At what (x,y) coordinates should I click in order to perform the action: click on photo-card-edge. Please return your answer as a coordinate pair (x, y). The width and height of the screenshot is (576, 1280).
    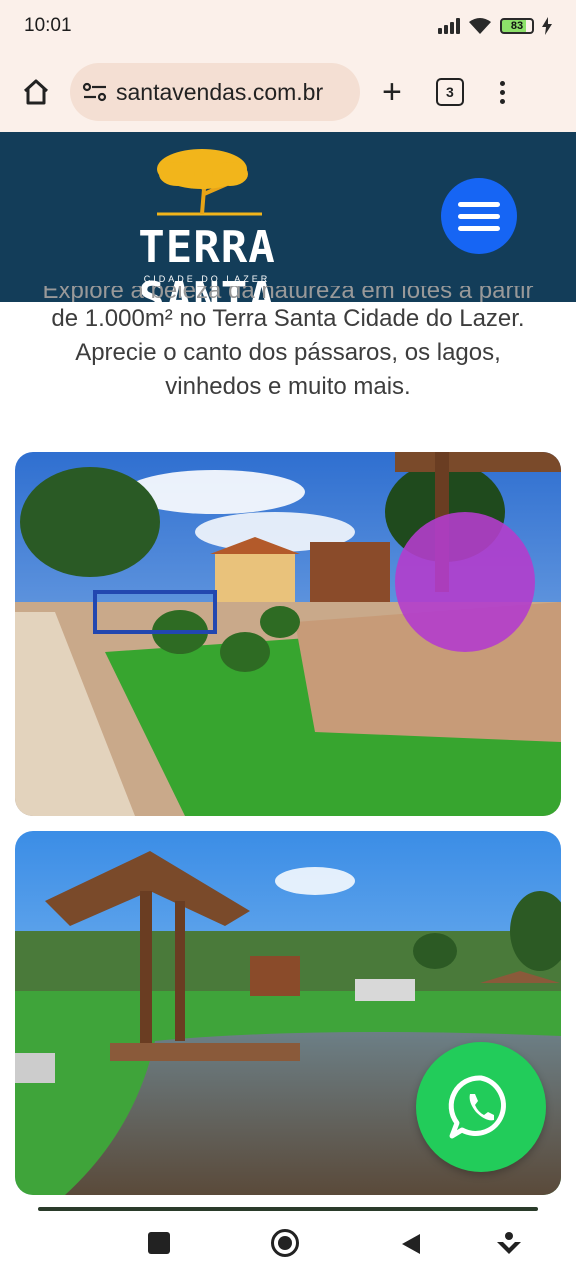
    Looking at the image, I should click on (288, 1209).